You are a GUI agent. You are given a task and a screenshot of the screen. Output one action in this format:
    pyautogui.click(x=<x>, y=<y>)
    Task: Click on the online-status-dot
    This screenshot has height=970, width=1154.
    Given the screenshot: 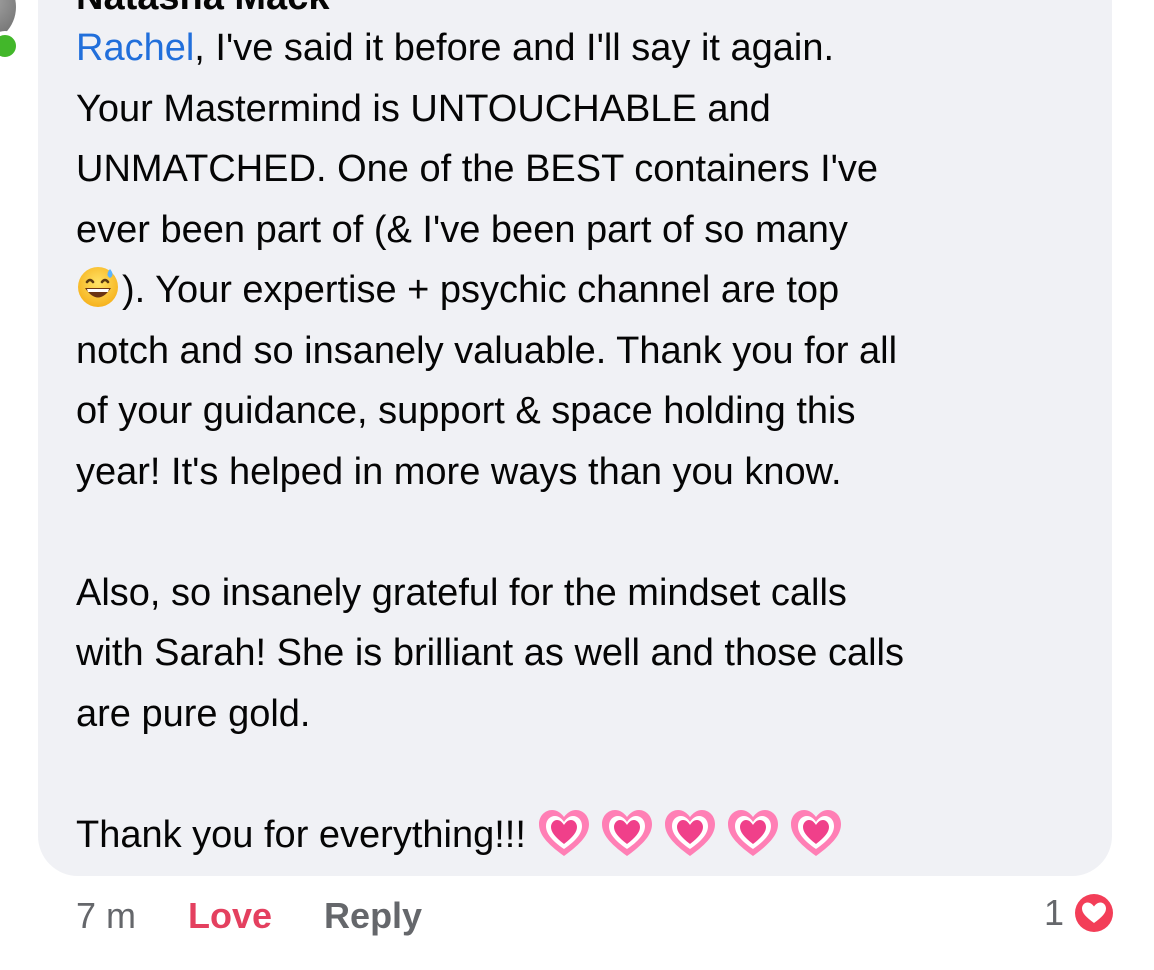 What is the action you would take?
    pyautogui.click(x=10, y=46)
    